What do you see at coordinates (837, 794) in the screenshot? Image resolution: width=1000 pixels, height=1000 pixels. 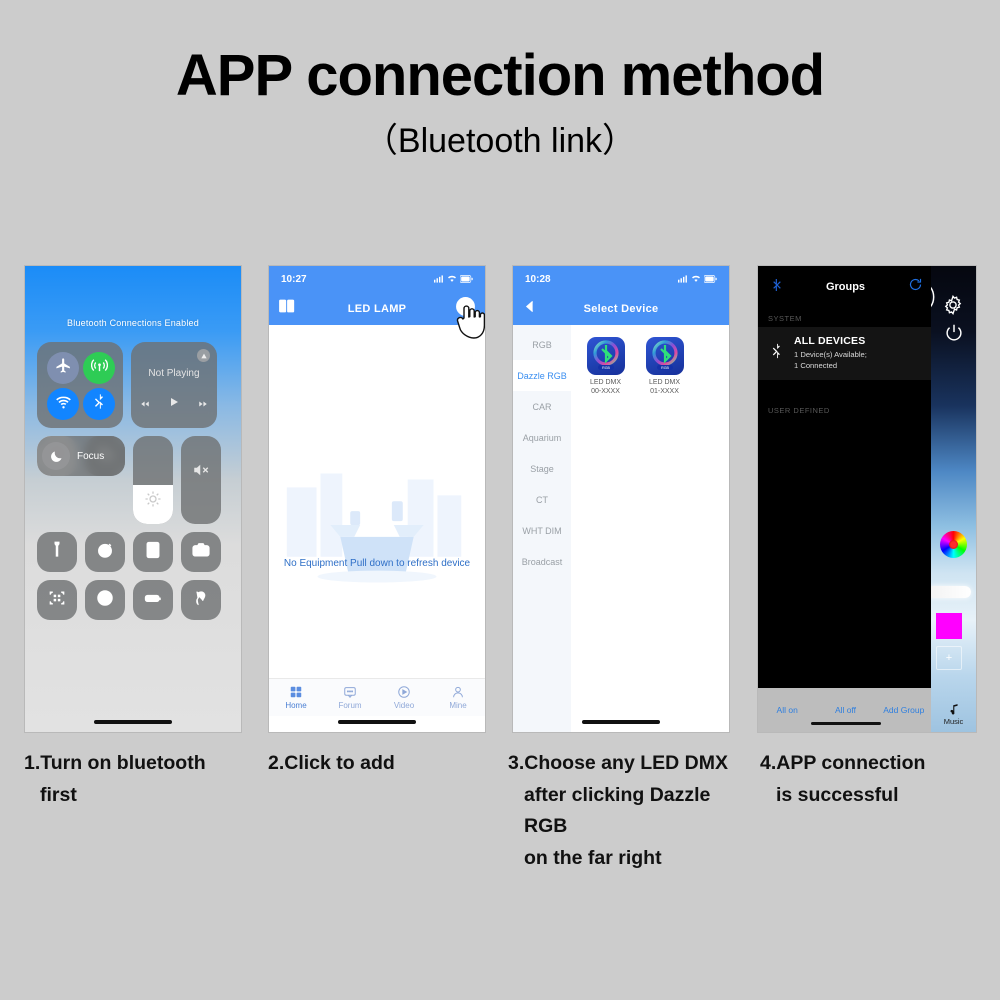 I see `caption-4-line2: is successful` at bounding box center [837, 794].